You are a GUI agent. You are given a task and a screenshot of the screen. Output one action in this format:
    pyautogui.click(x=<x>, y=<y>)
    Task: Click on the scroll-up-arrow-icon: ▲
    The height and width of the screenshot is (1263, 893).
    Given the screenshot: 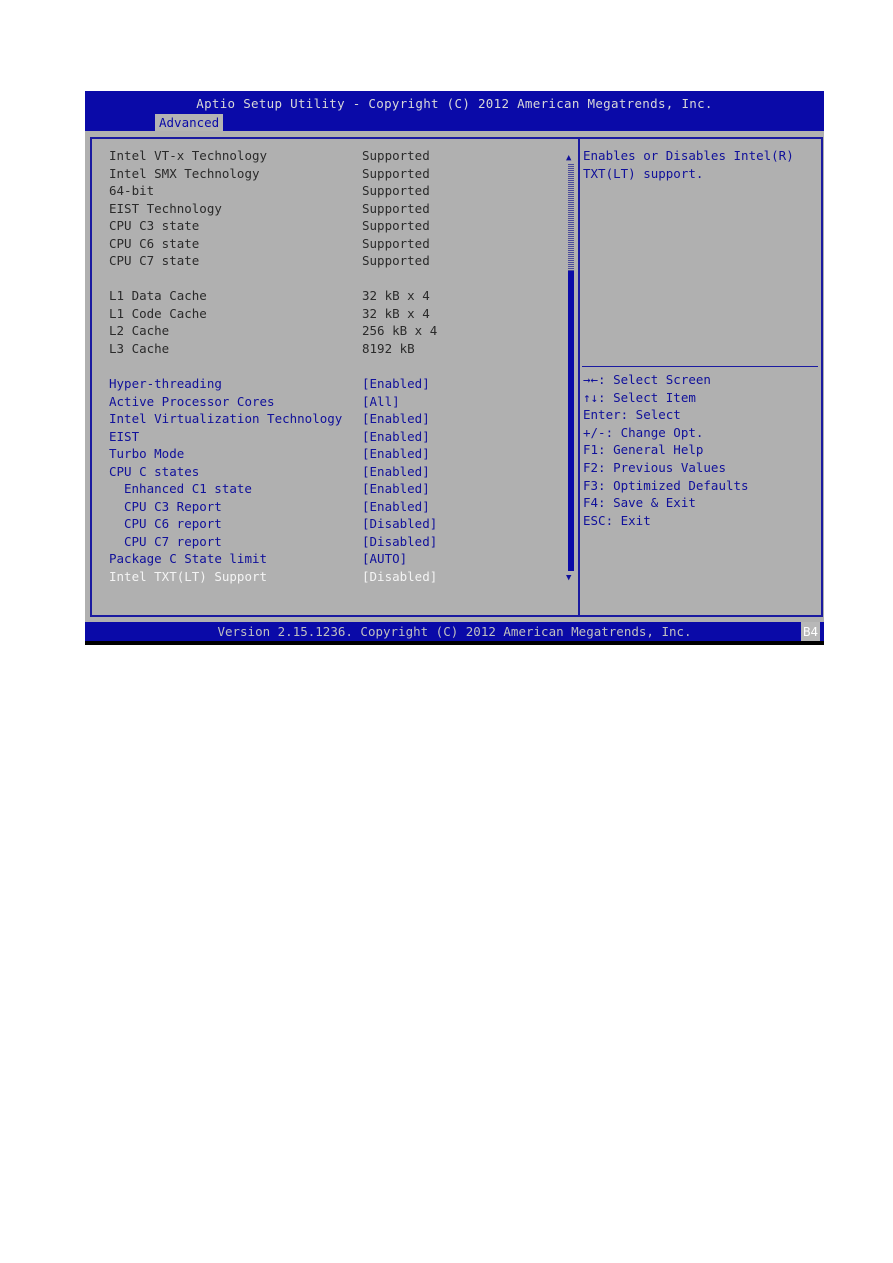 What is the action you would take?
    pyautogui.click(x=568, y=158)
    